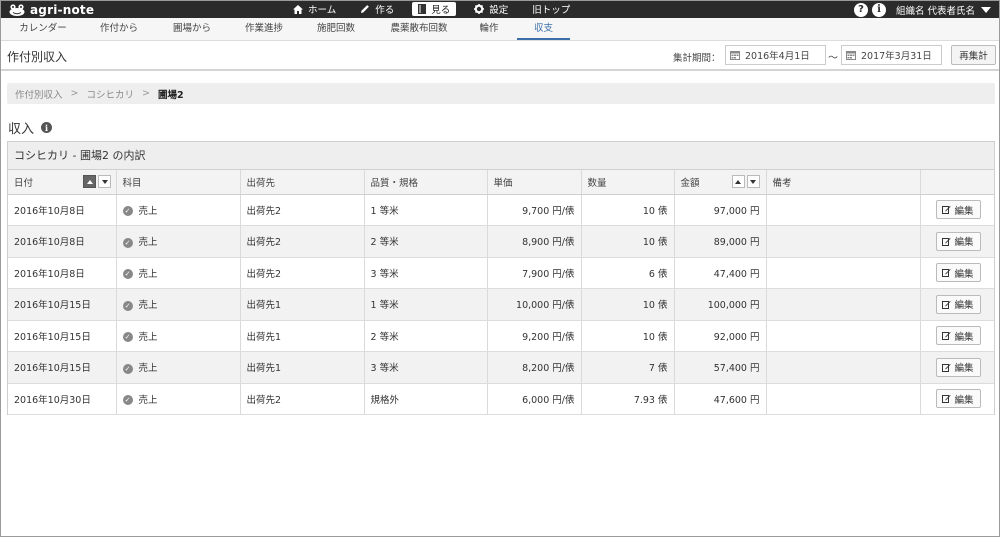  I want to click on cell-unit-price: 8,200 円/俵, so click(534, 367).